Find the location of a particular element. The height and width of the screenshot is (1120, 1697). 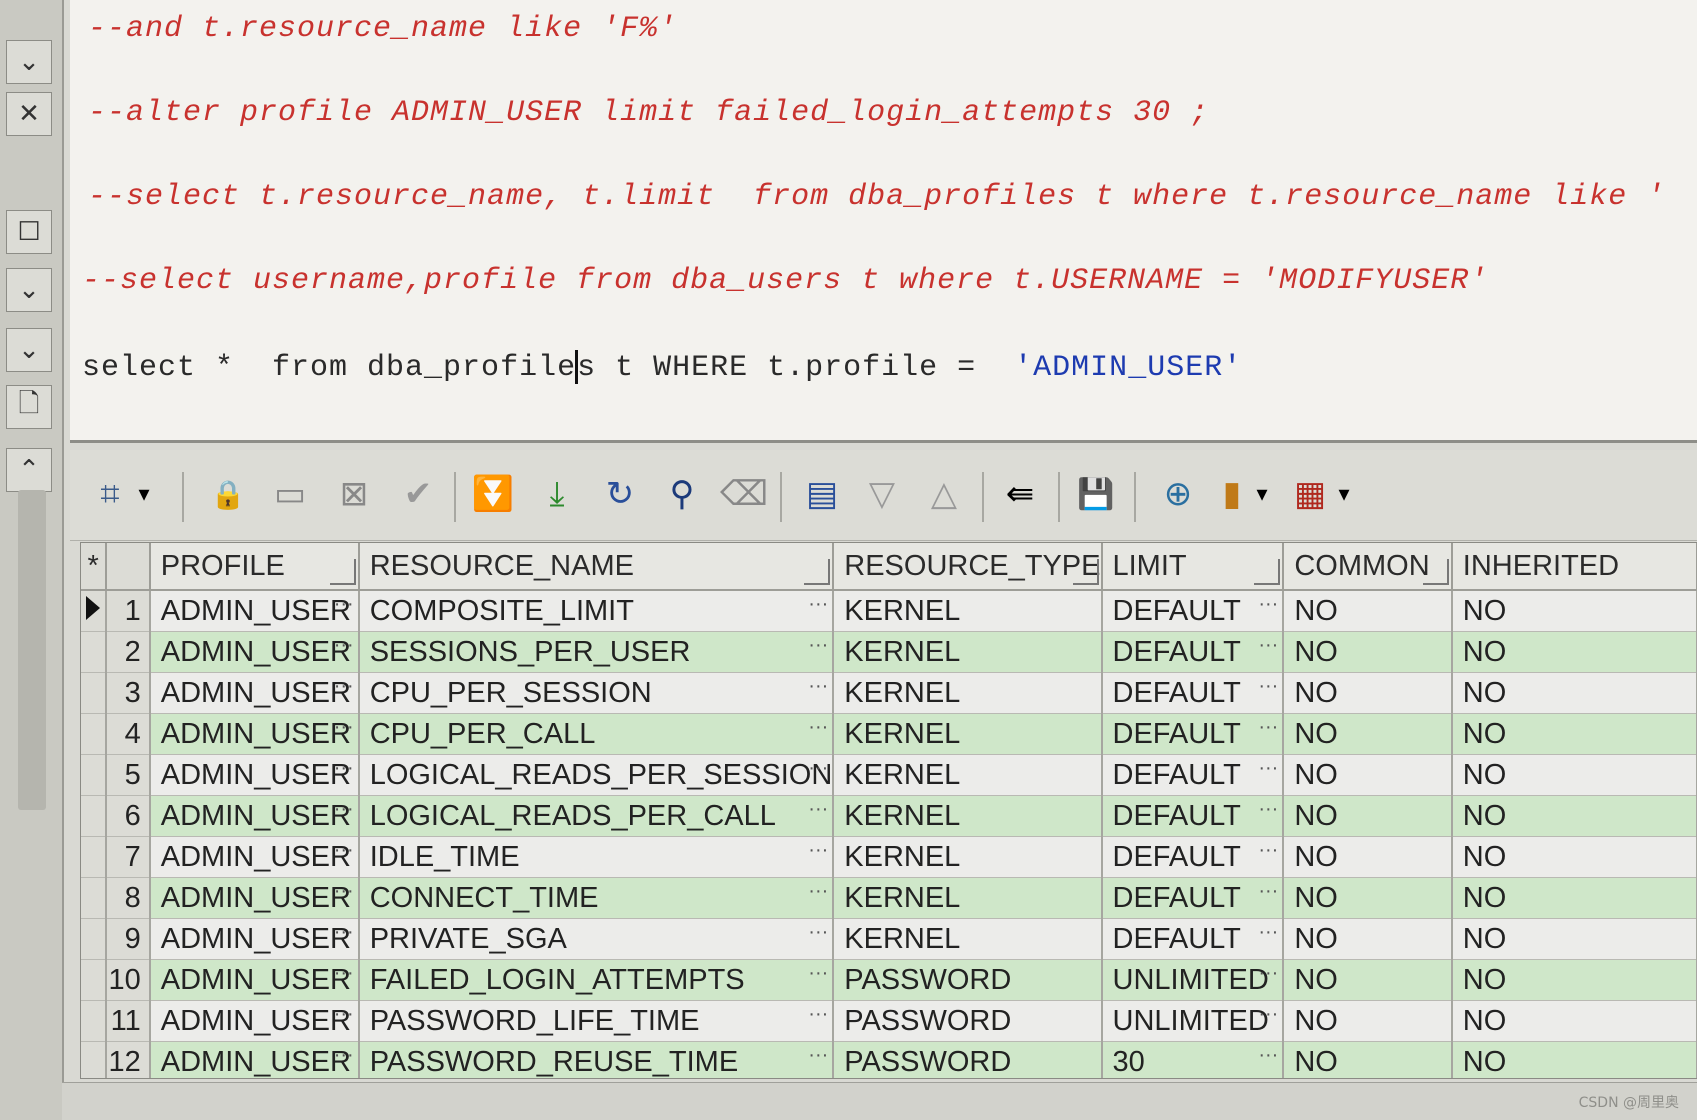

column-header-common: COMMON is located at coordinates (1368, 567).